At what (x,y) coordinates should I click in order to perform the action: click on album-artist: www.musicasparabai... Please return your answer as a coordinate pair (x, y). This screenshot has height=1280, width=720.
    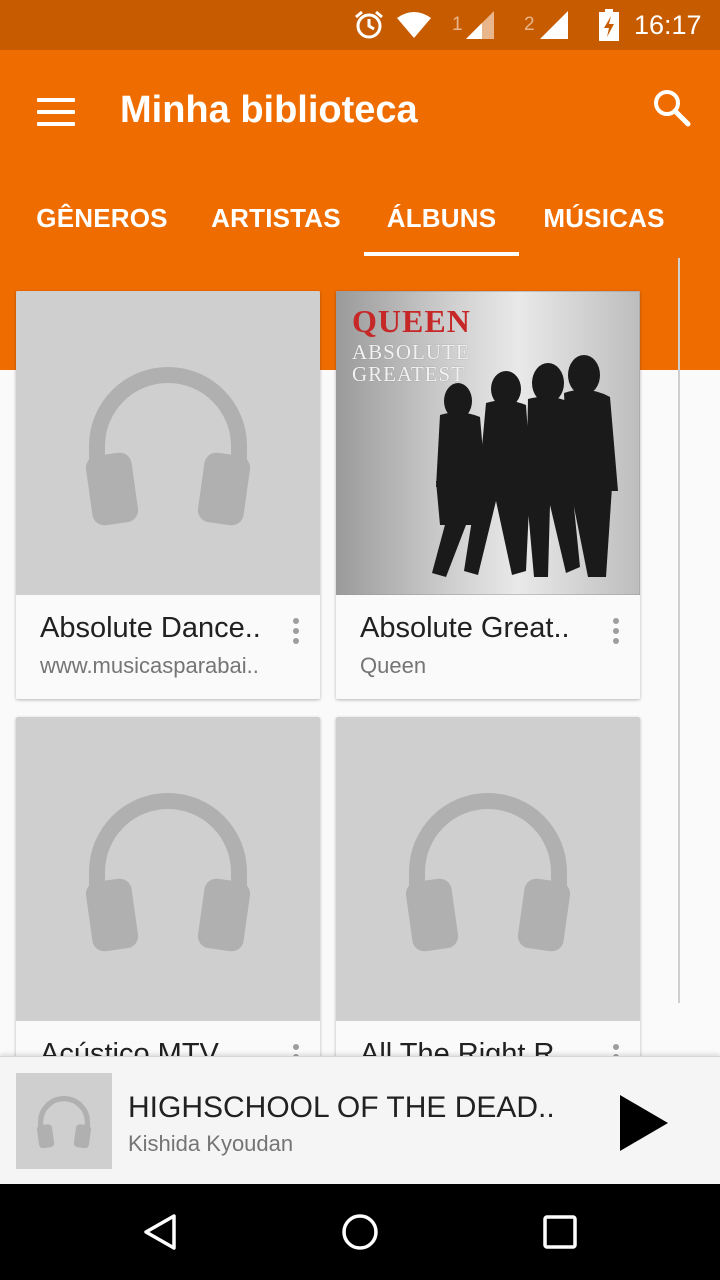
    Looking at the image, I should click on (149, 665).